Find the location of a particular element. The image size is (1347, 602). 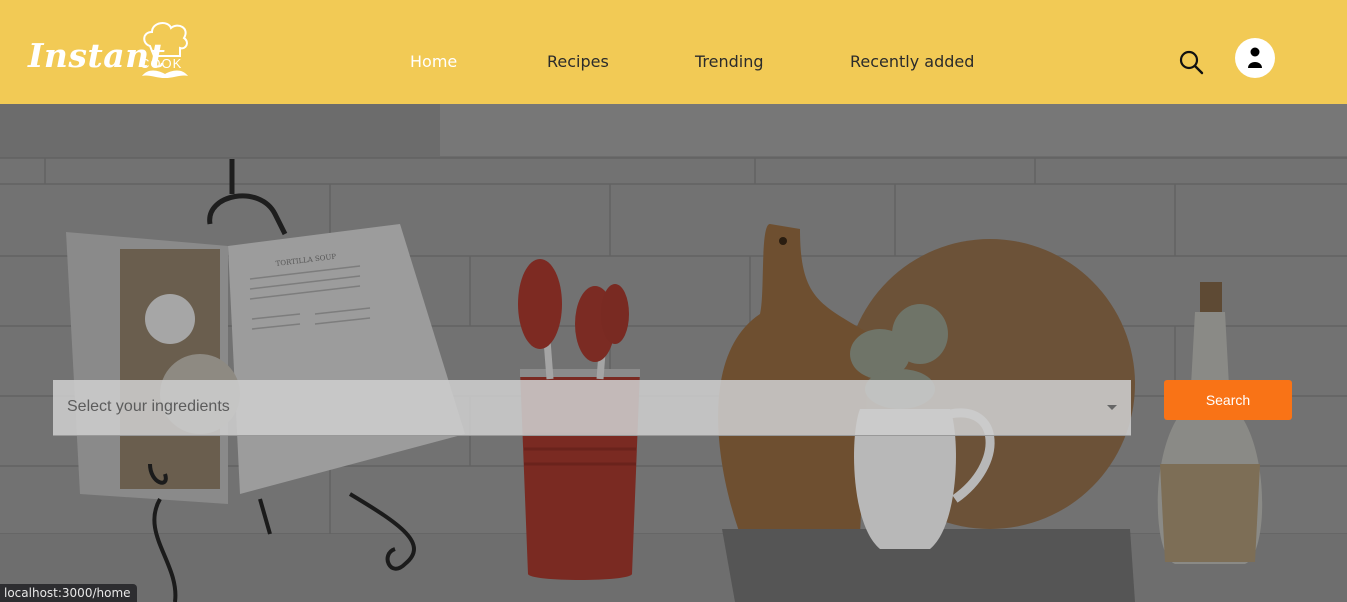

user-avatar-button is located at coordinates (1255, 58).